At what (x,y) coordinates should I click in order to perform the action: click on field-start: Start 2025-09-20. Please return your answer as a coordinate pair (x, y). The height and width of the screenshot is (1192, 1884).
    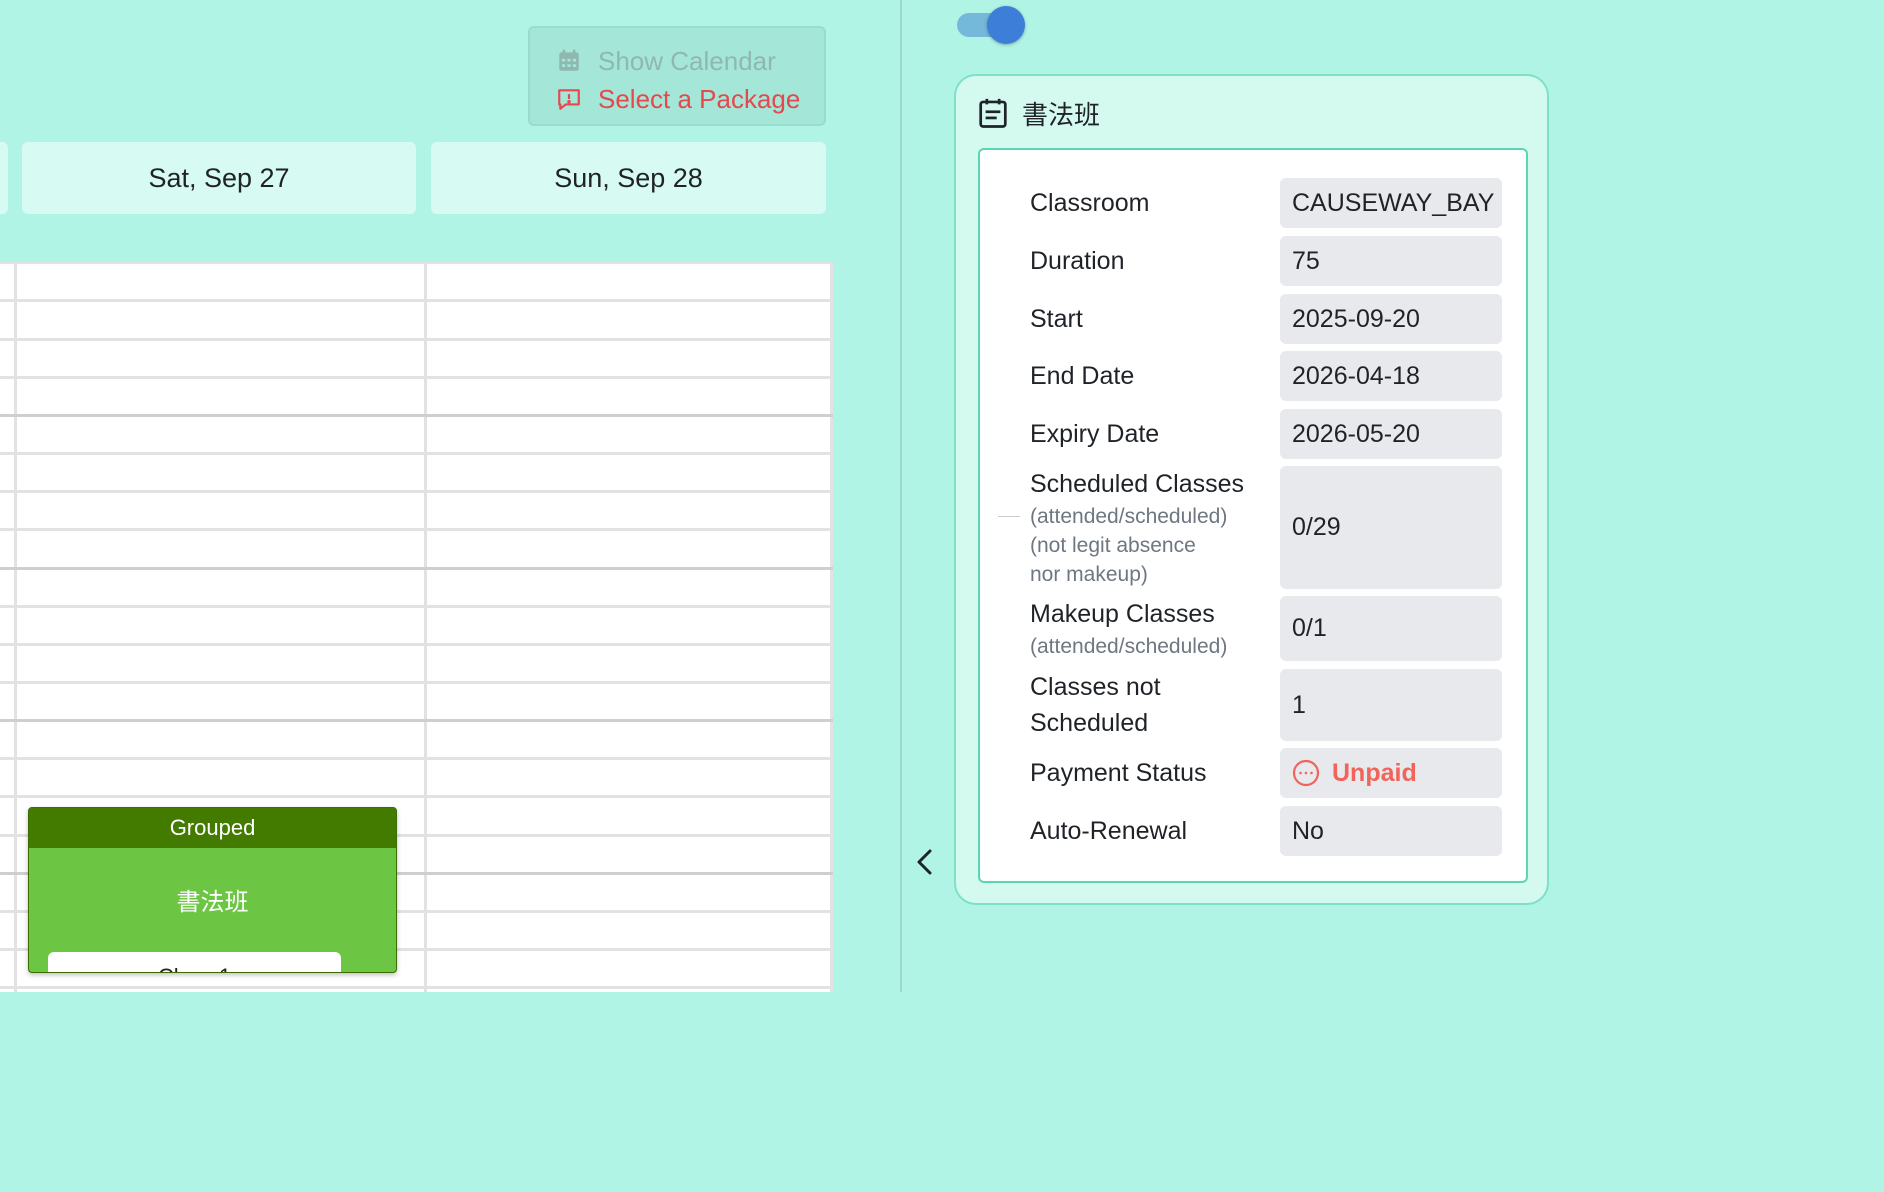
    Looking at the image, I should click on (1266, 319).